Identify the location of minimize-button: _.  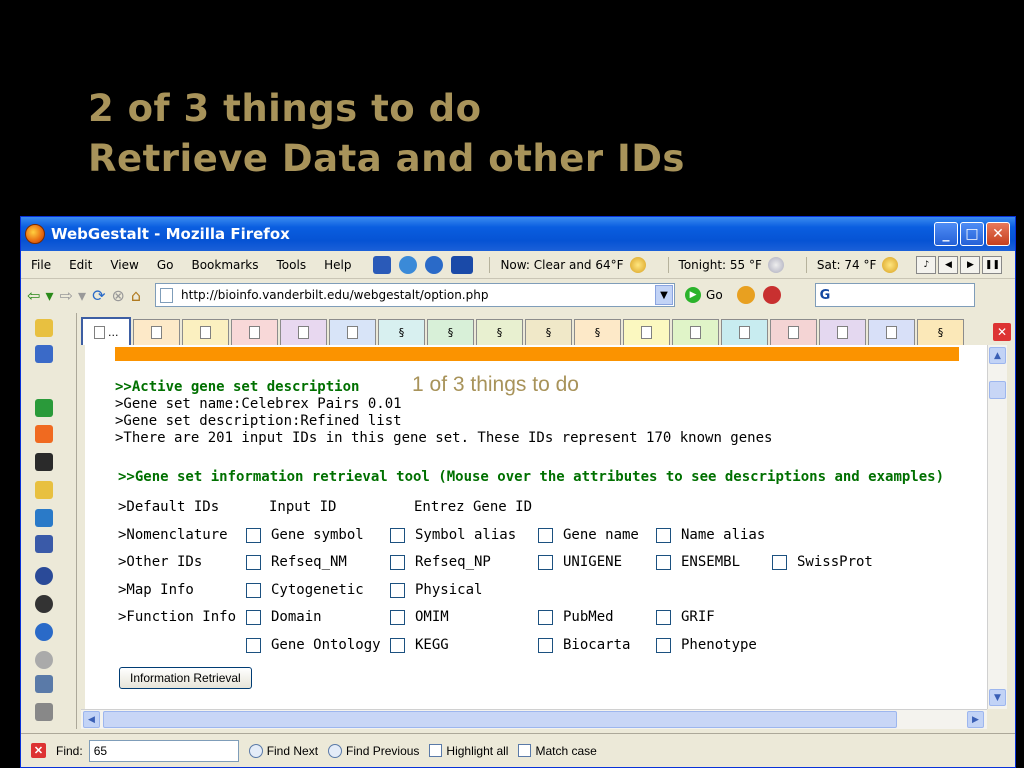
(946, 234).